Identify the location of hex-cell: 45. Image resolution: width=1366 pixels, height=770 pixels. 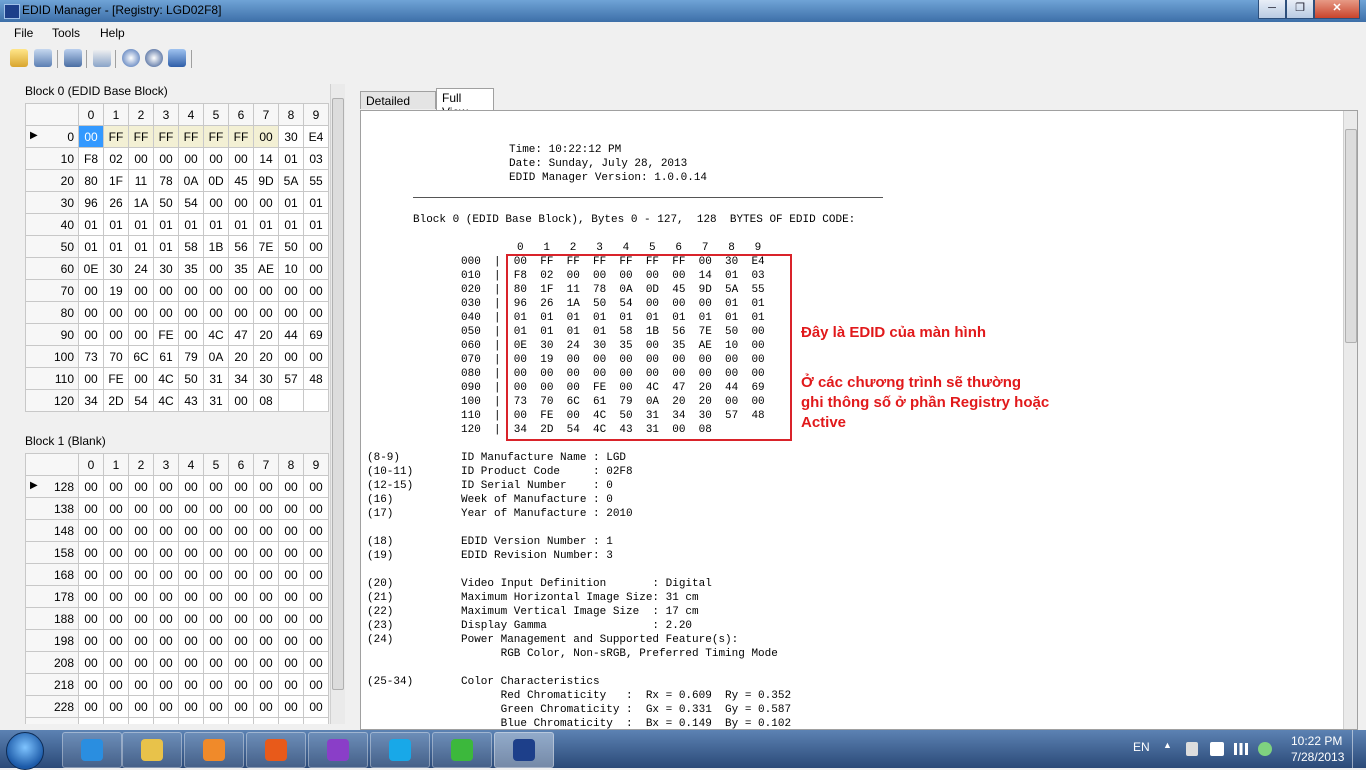
(241, 180).